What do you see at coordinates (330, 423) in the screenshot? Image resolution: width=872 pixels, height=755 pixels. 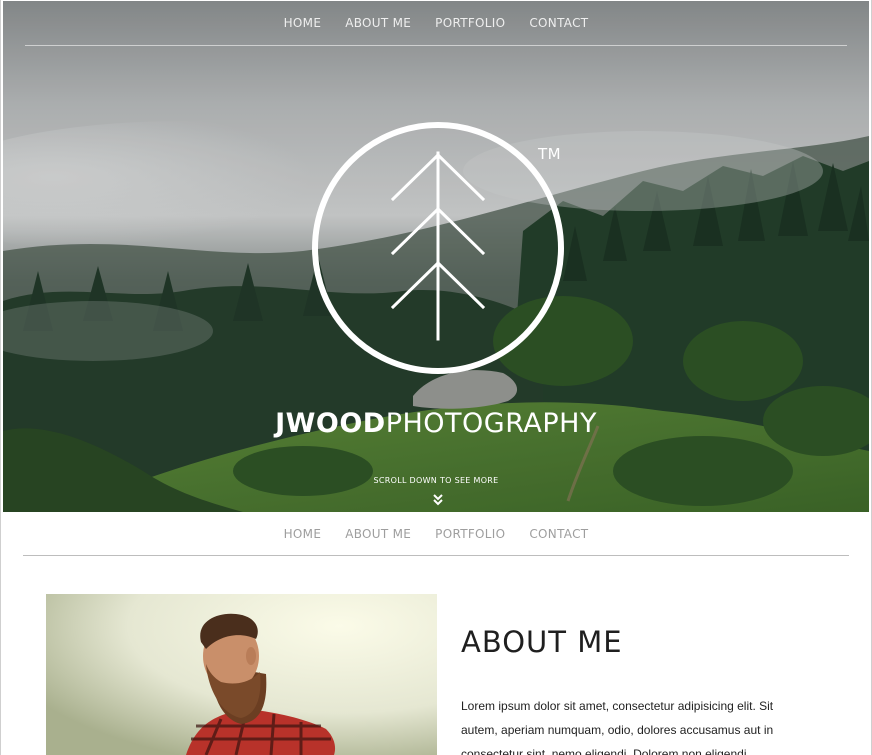 I see `brand-title-strong: JWOOD` at bounding box center [330, 423].